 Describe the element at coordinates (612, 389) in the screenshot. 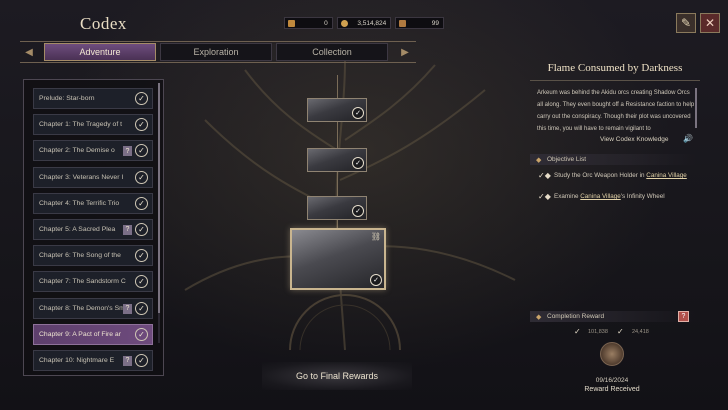

I see `reward-status: Reward Received` at that location.